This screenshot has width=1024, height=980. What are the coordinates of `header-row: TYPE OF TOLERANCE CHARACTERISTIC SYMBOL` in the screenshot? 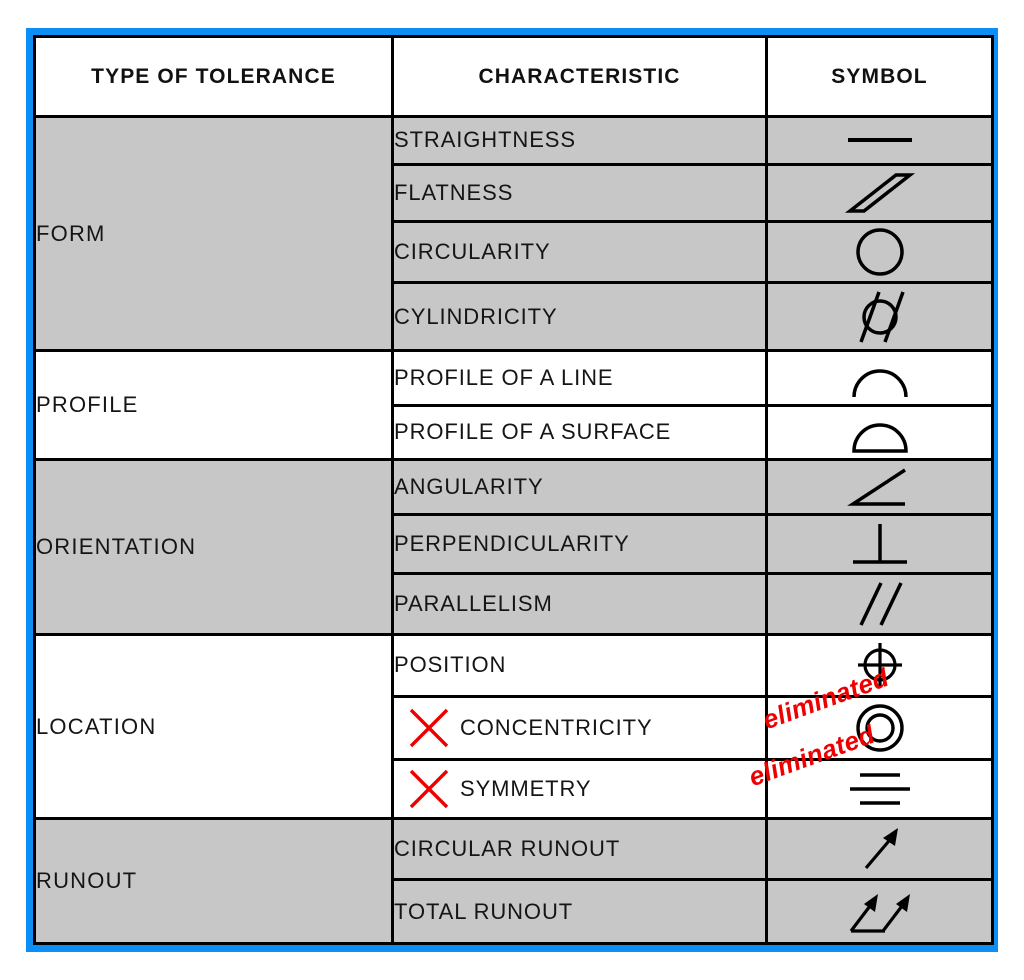 It's located at (513, 76).